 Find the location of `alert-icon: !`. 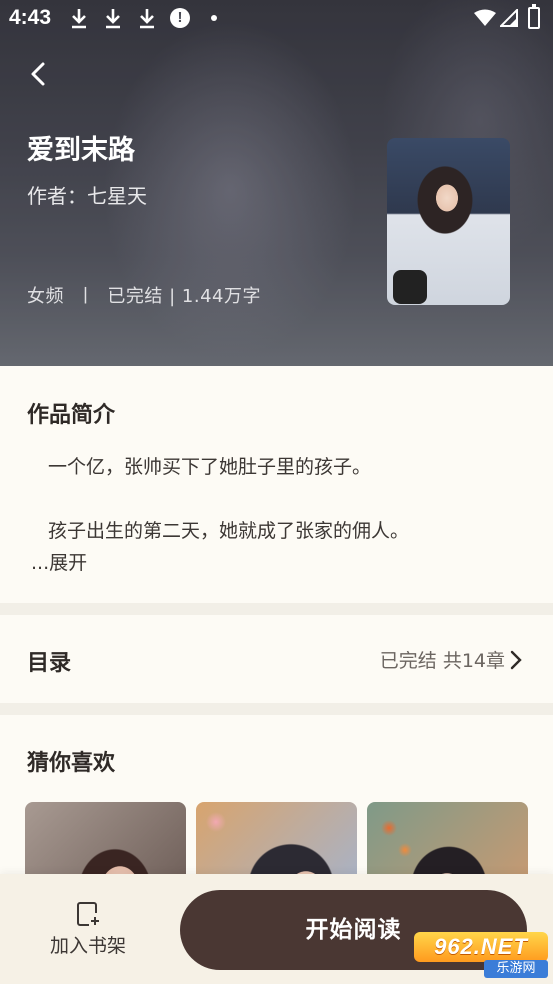

alert-icon: ! is located at coordinates (180, 18).